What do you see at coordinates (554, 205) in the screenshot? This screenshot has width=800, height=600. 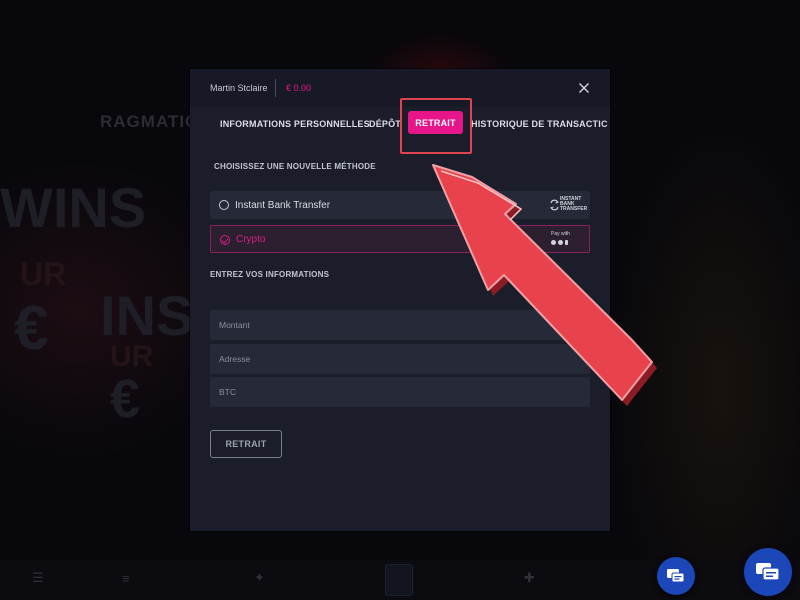 I see `transfer-arrows-icon` at bounding box center [554, 205].